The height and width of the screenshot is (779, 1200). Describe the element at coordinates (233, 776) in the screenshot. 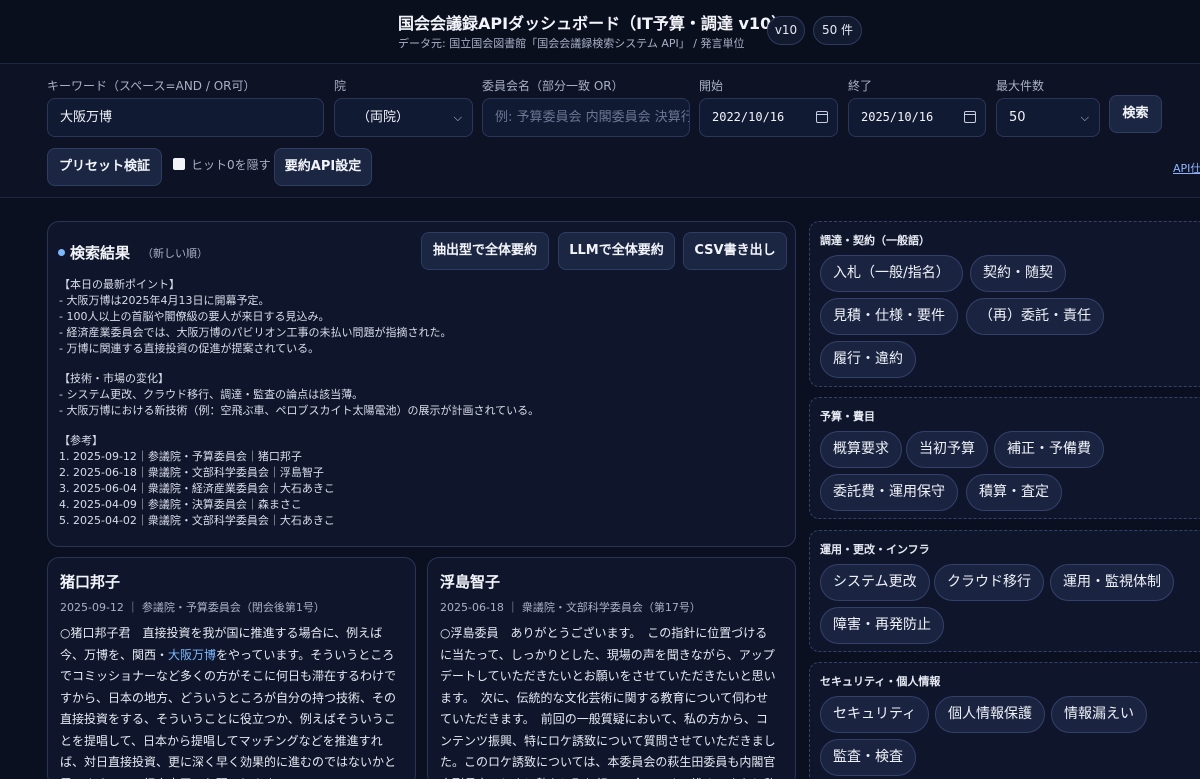

I see `speech-line: 思いますので、経産大臣、お願いします。` at that location.